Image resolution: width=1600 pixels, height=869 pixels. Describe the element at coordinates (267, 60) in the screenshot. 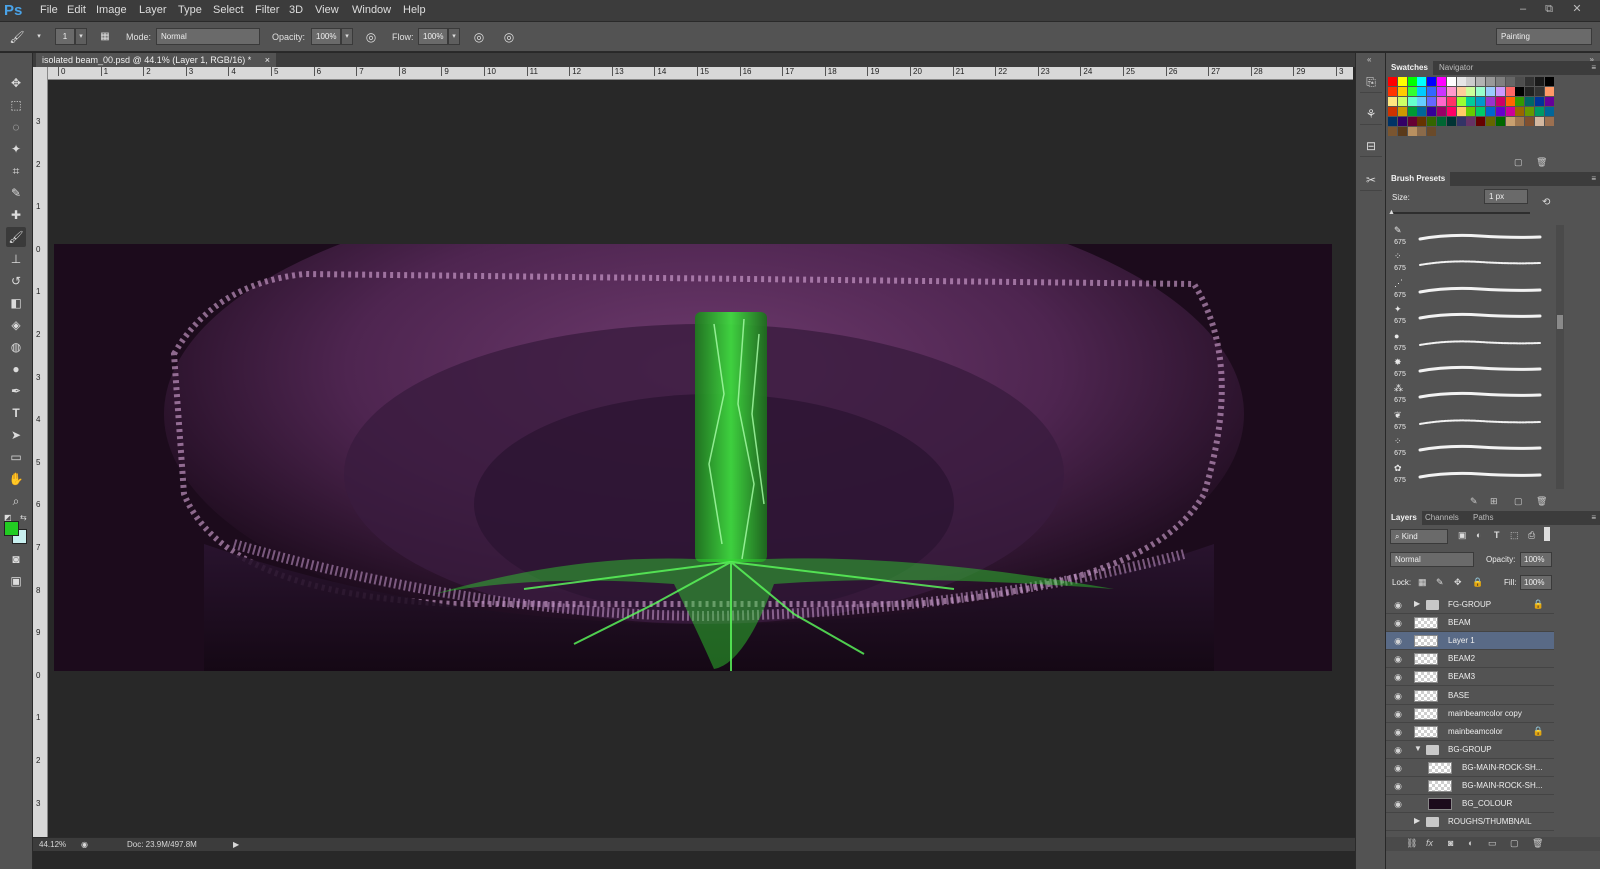

I see `document-tab-close-icon: ×` at that location.